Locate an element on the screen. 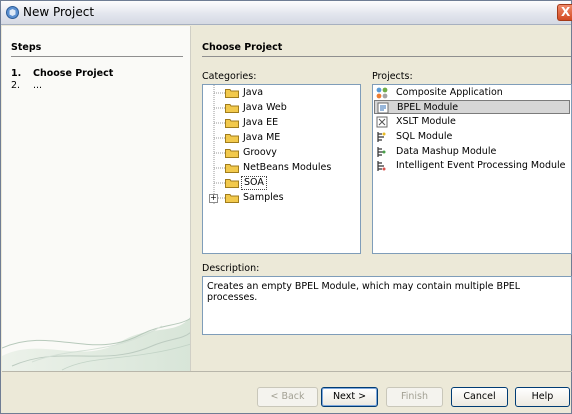  xslt-module-icon is located at coordinates (382, 122).